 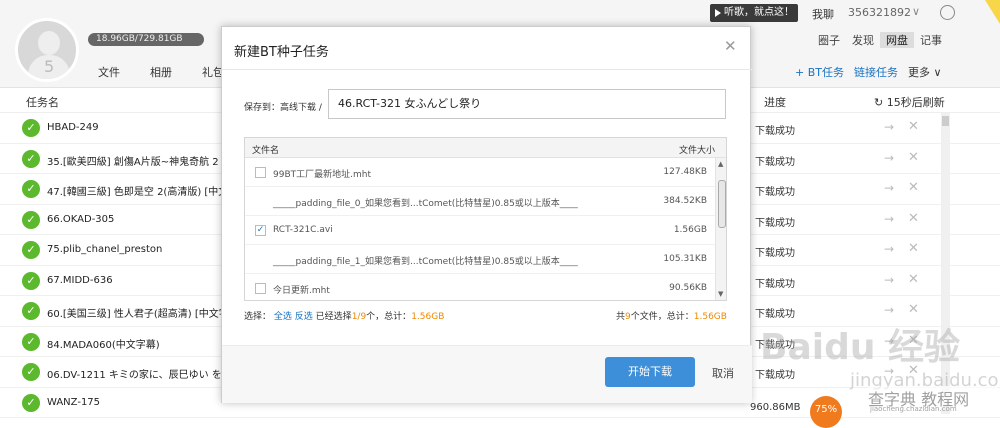 I want to click on select-label: 选择：, so click(x=258, y=317).